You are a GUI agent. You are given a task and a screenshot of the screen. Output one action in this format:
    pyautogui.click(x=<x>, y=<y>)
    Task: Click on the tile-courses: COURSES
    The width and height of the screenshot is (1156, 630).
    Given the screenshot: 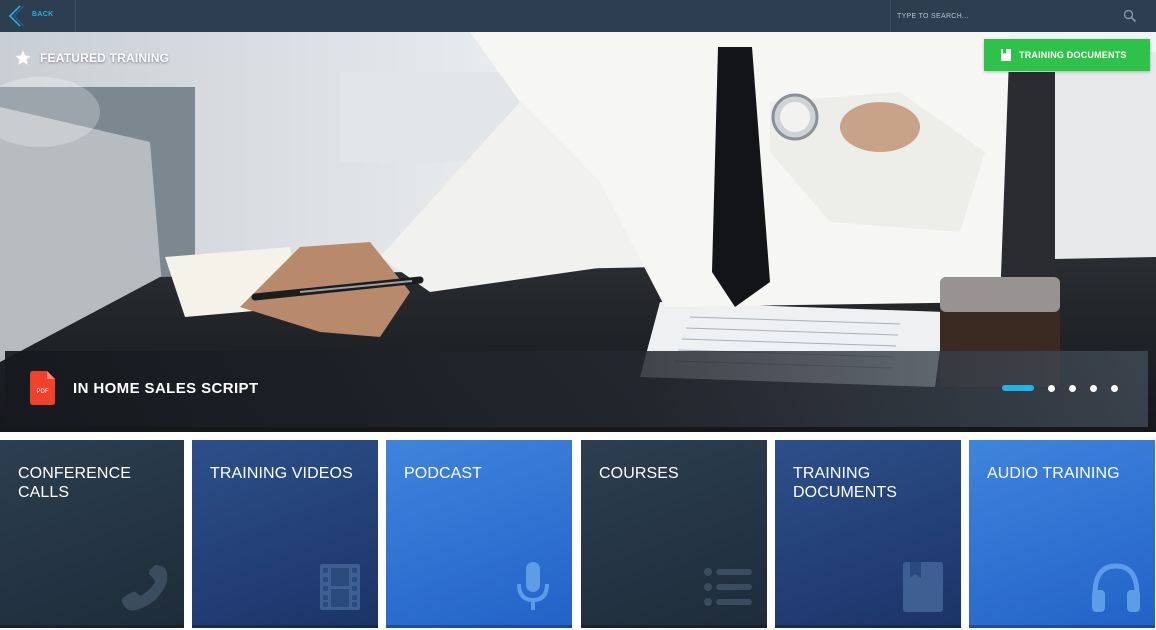 What is the action you would take?
    pyautogui.click(x=674, y=534)
    